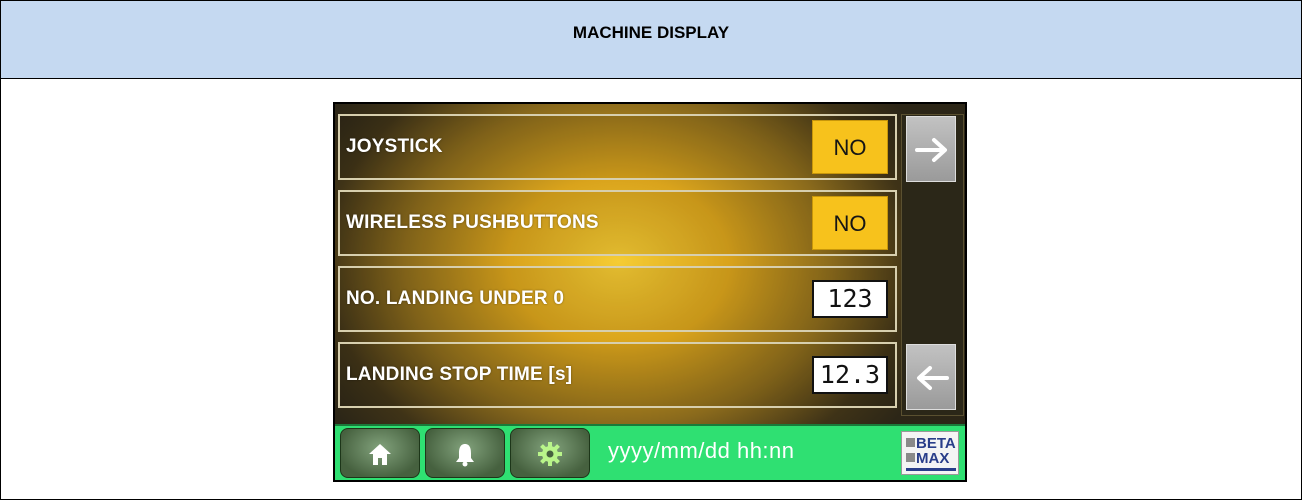  I want to click on landing-stop-time-field: 12.3, so click(850, 375).